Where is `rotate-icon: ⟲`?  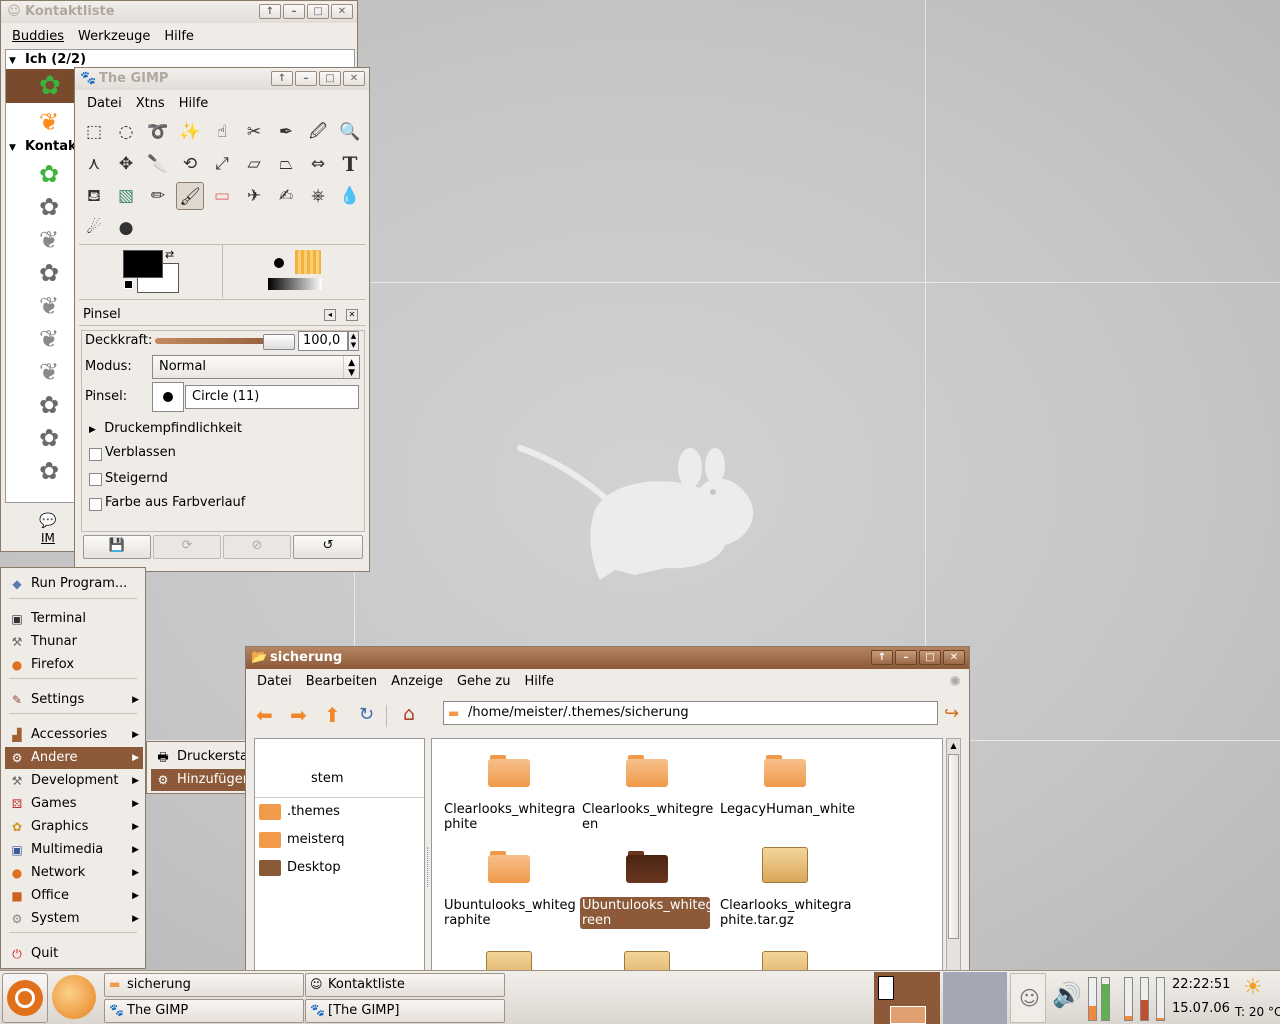 rotate-icon: ⟲ is located at coordinates (190, 164).